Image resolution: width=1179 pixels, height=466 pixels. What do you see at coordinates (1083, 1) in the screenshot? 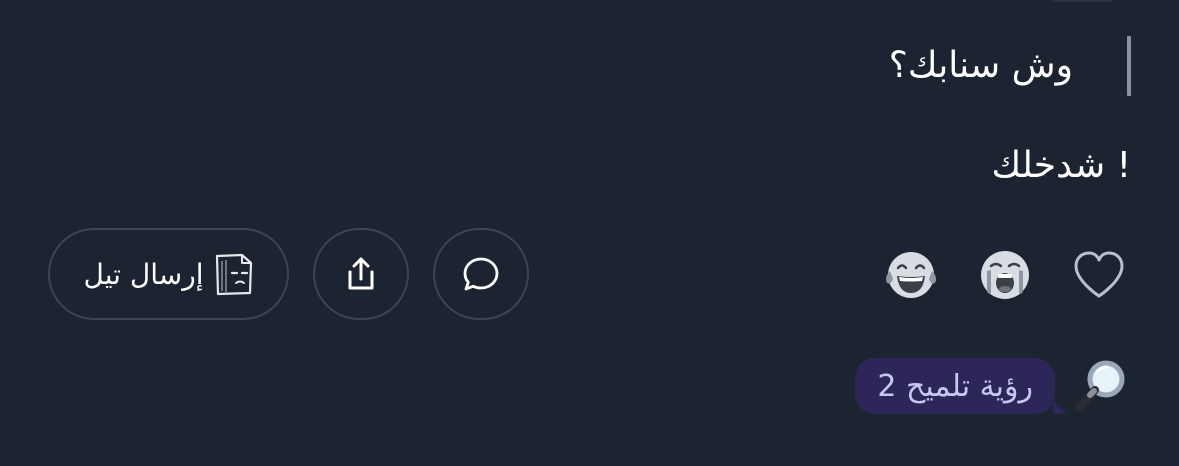
I see `top-handle` at bounding box center [1083, 1].